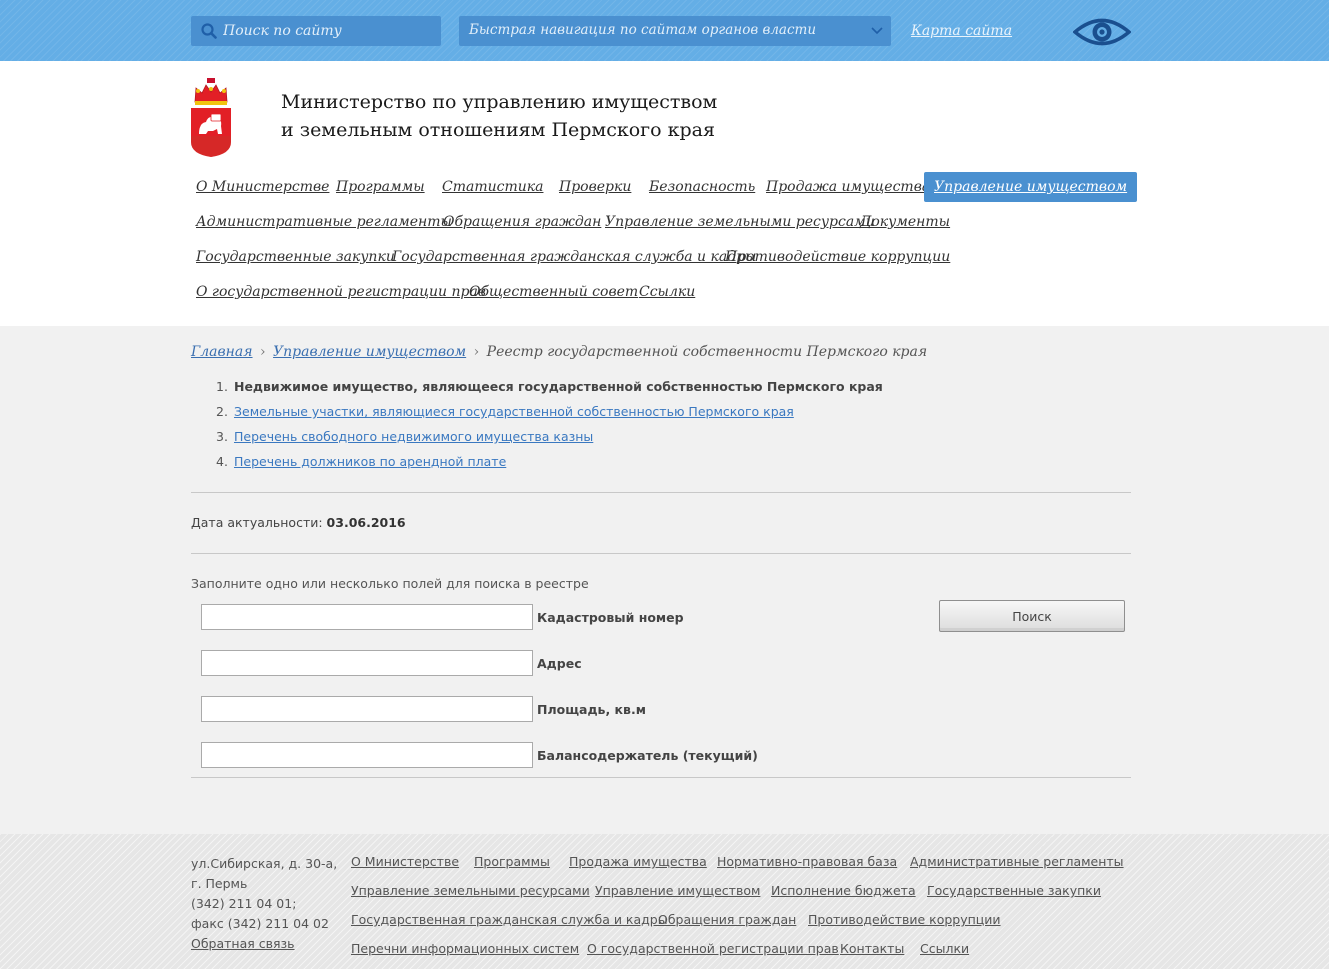 The image size is (1329, 969). Describe the element at coordinates (405, 861) in the screenshot. I see `footer-link-about: О Министерстве` at that location.